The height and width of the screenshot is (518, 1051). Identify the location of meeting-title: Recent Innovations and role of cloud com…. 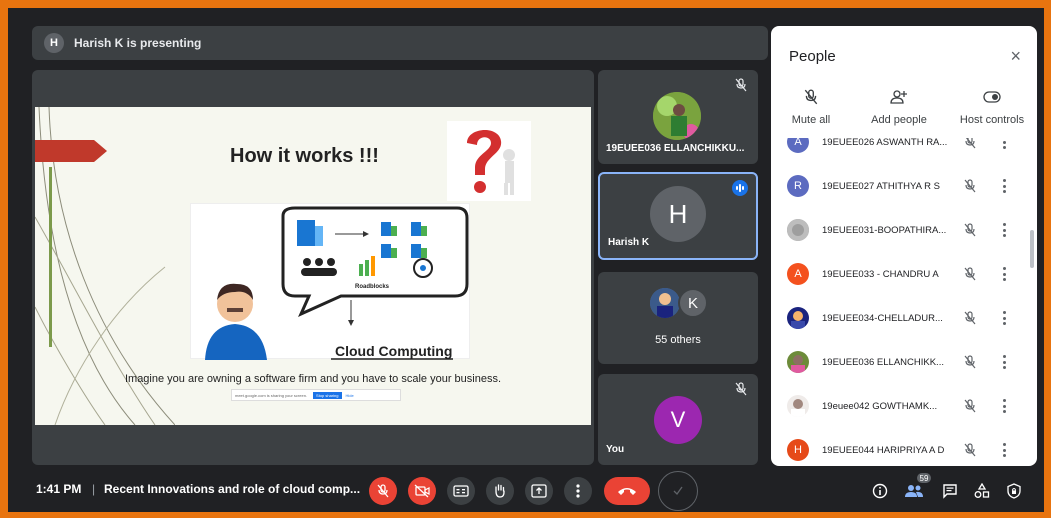
(232, 489).